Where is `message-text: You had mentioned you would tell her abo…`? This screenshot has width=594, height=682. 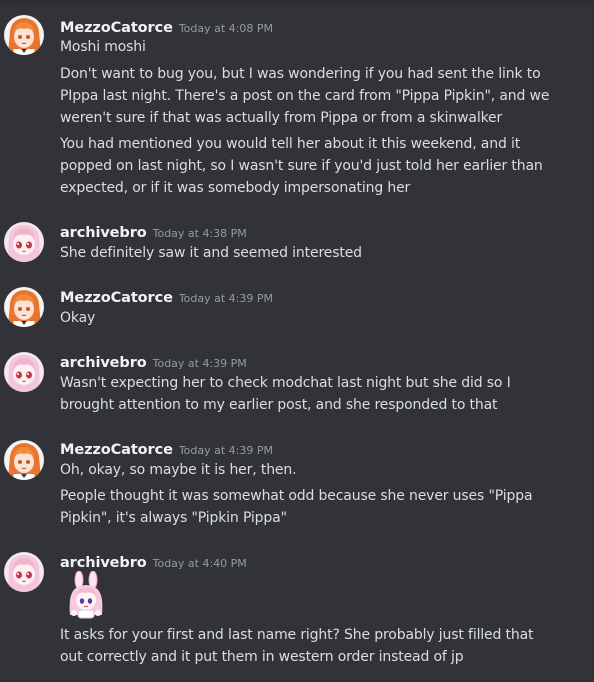 message-text: You had mentioned you would tell her abo… is located at coordinates (290, 144).